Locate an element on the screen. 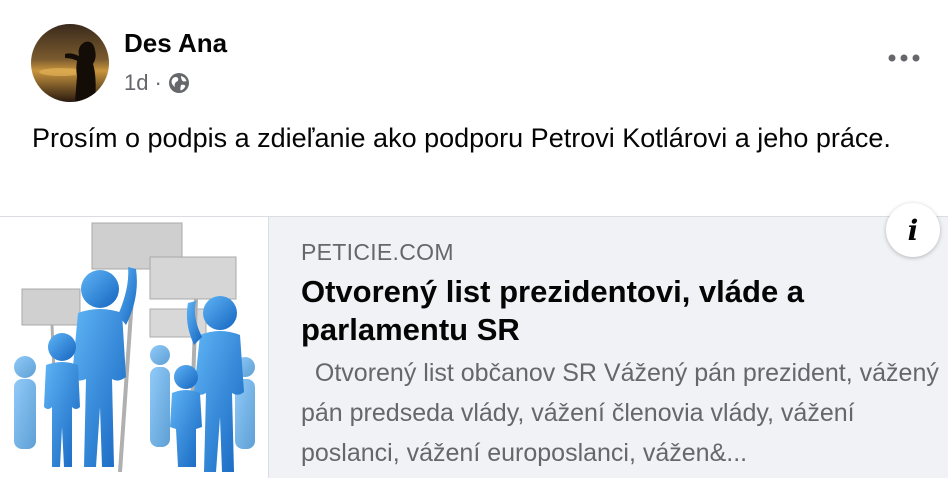  author-name: Des Ana is located at coordinates (175, 43).